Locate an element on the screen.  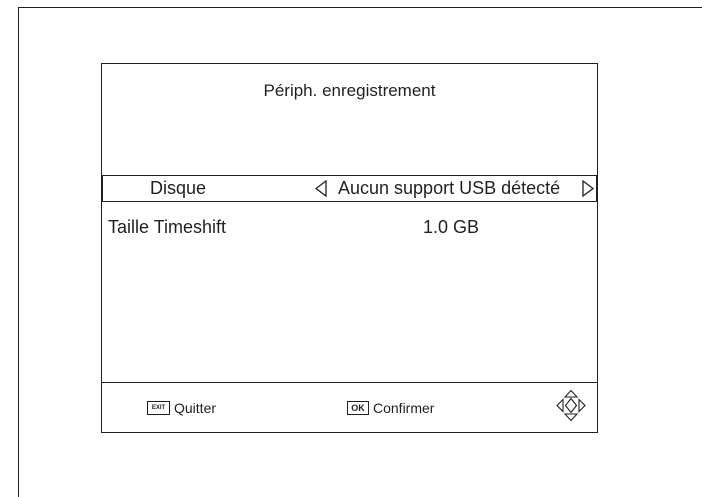
exit-key-icon: EXIT is located at coordinates (158, 408).